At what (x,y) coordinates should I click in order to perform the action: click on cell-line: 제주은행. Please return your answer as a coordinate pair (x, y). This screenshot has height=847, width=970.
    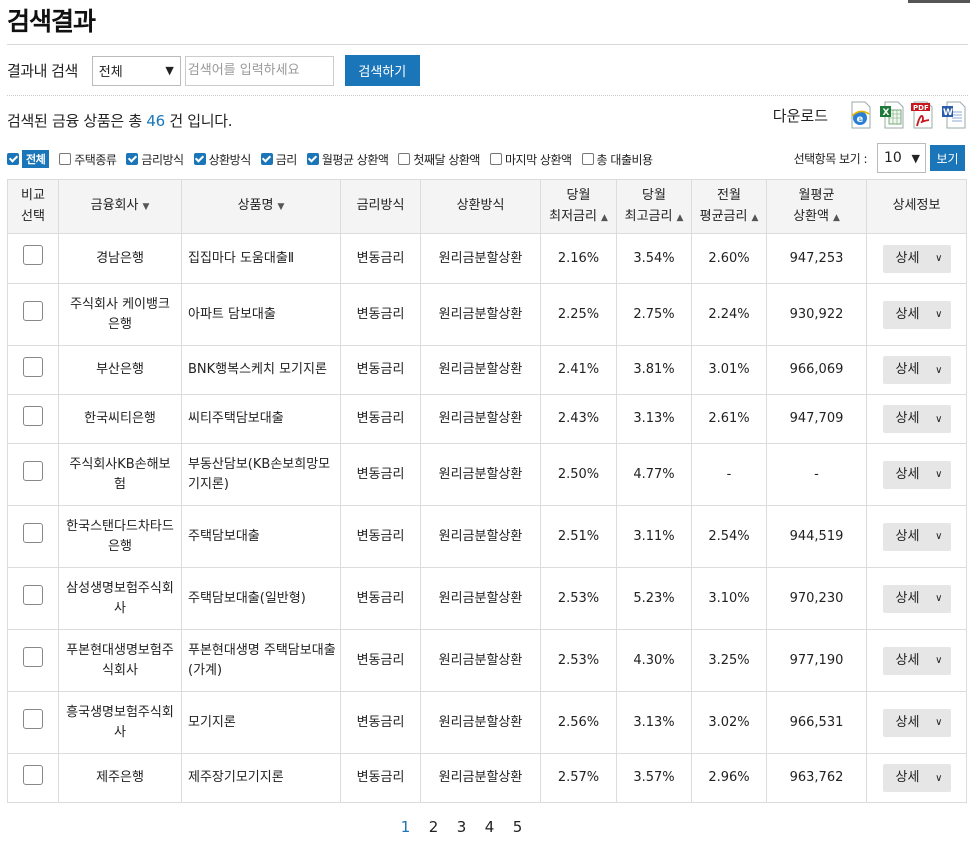
    Looking at the image, I should click on (120, 778).